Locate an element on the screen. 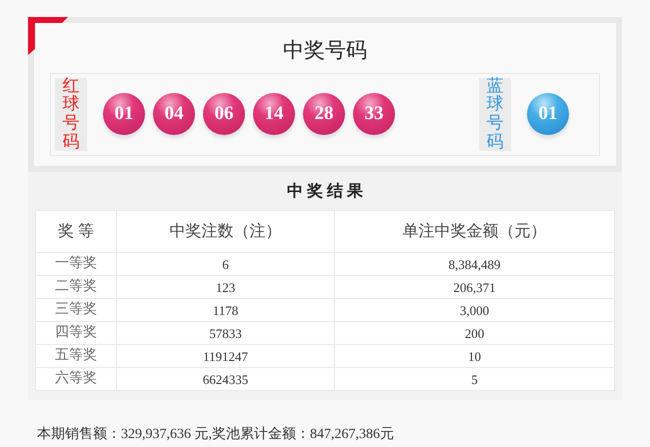  table-cell: 6 is located at coordinates (225, 264).